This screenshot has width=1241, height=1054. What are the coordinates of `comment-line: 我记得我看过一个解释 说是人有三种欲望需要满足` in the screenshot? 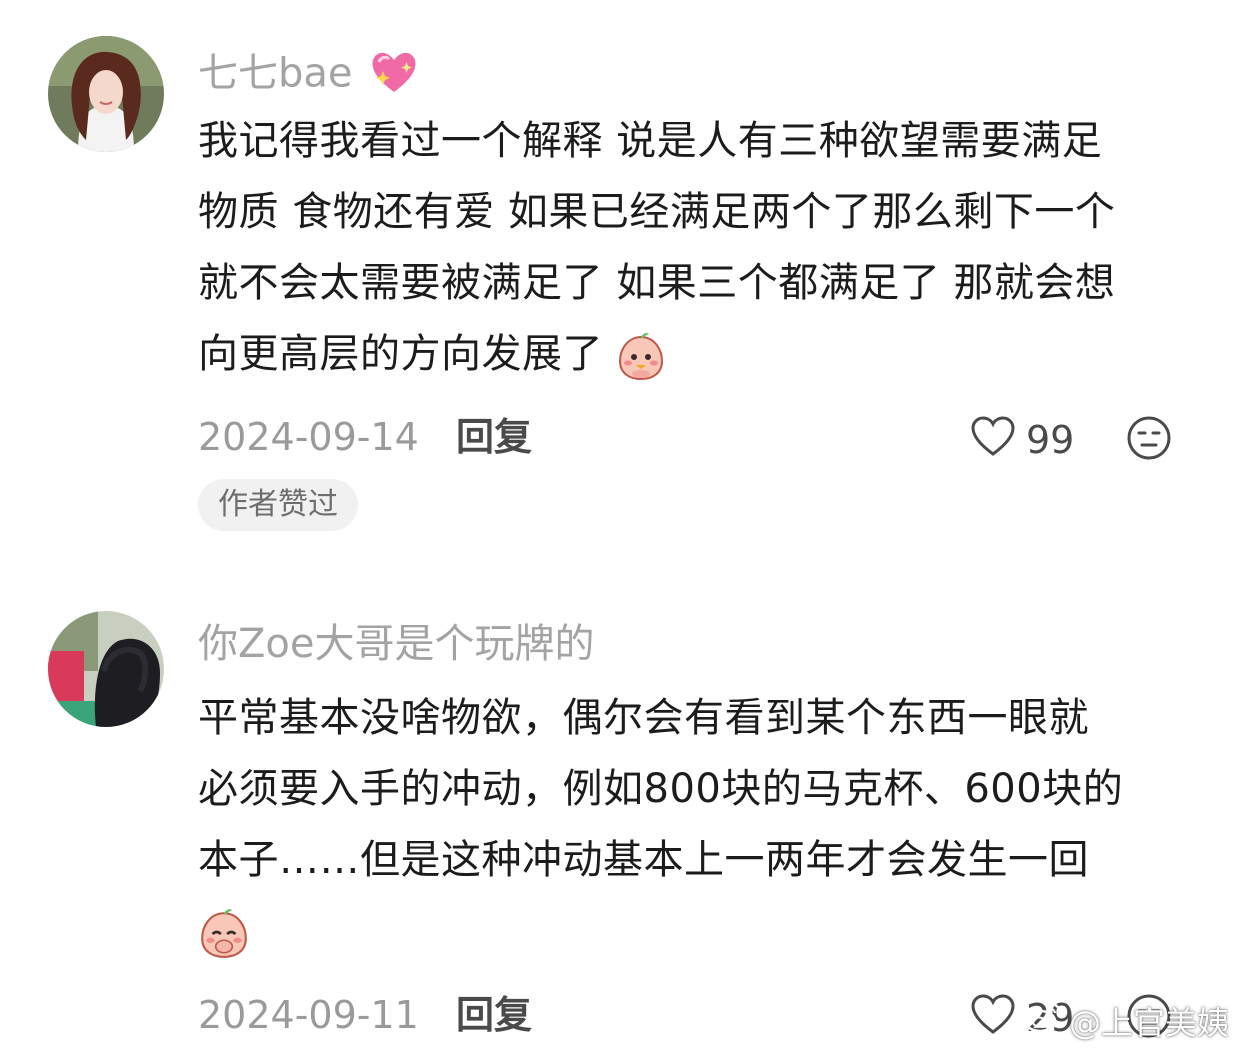 It's located at (650, 141).